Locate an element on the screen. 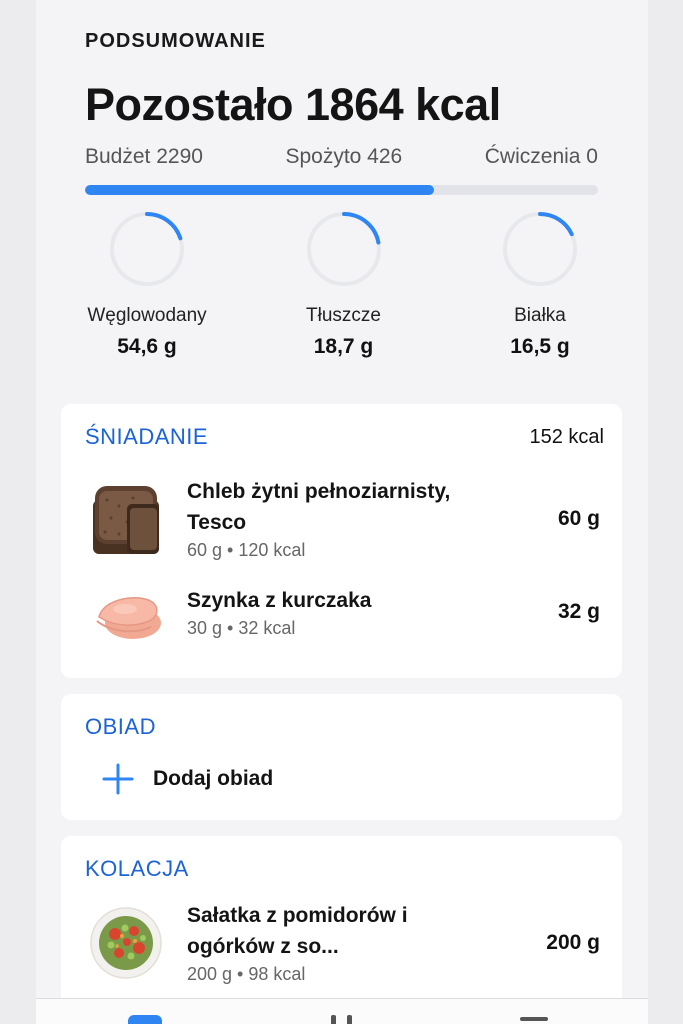 The width and height of the screenshot is (683, 1024). lunch-card: OBIAD Dodaj obiad is located at coordinates (341, 757).